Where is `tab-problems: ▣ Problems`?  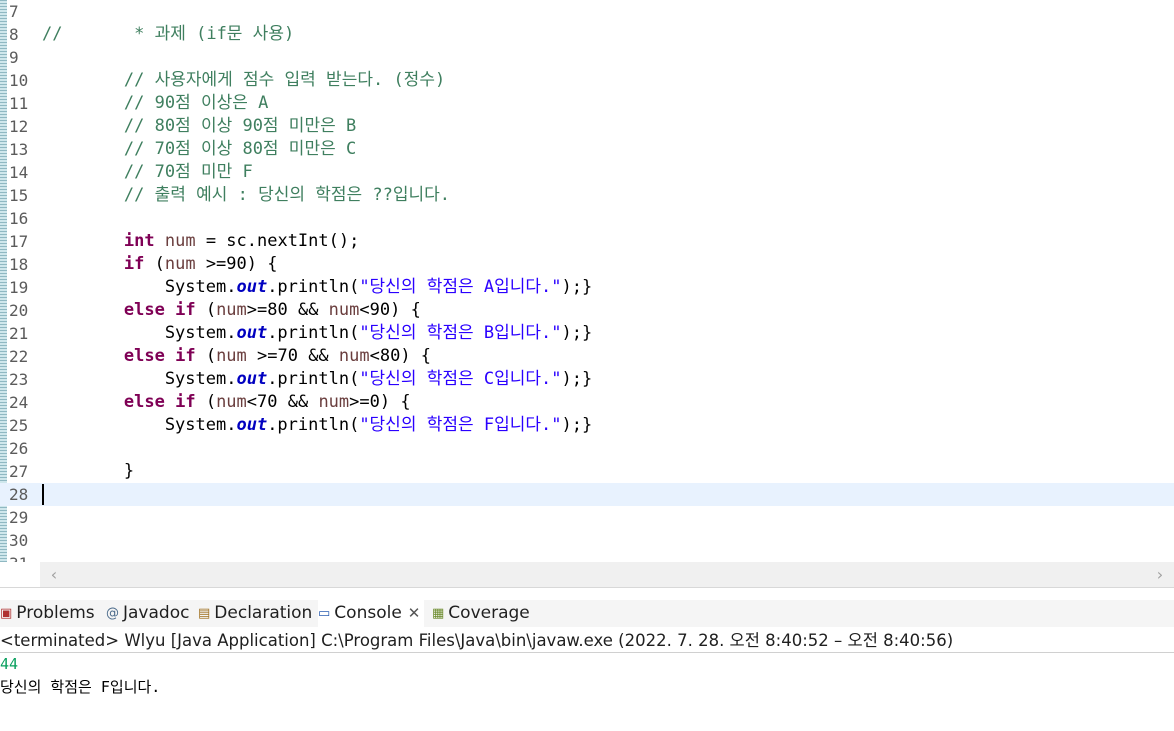
tab-problems: ▣ Problems is located at coordinates (47, 613).